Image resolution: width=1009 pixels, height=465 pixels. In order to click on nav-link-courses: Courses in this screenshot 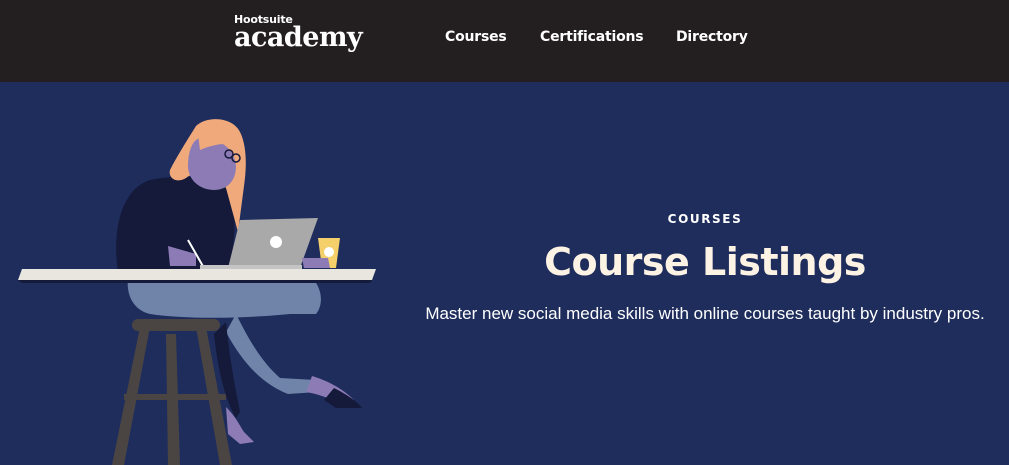, I will do `click(476, 37)`.